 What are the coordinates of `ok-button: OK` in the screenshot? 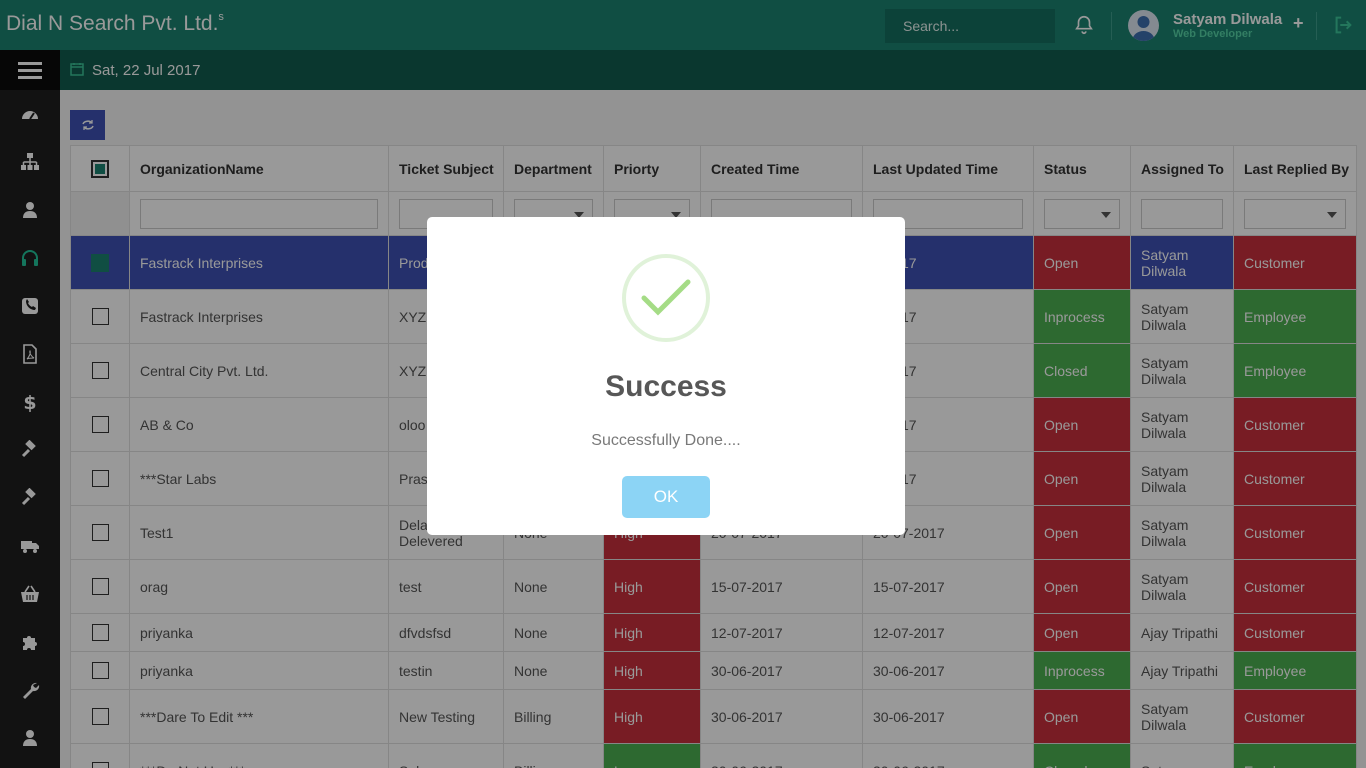 It's located at (666, 497).